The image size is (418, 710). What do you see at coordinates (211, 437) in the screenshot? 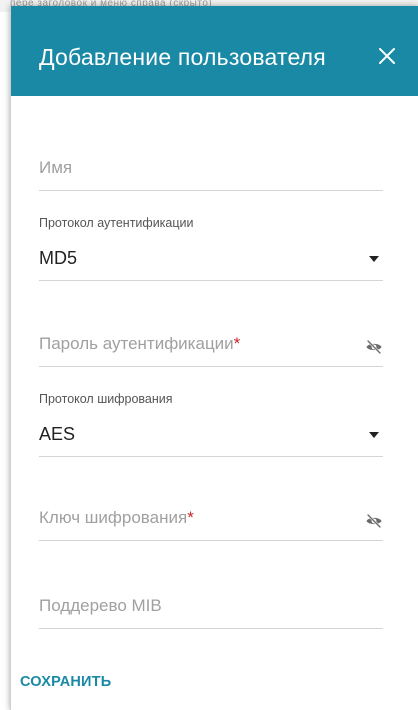
I see `privacy-protocol-select: AES` at bounding box center [211, 437].